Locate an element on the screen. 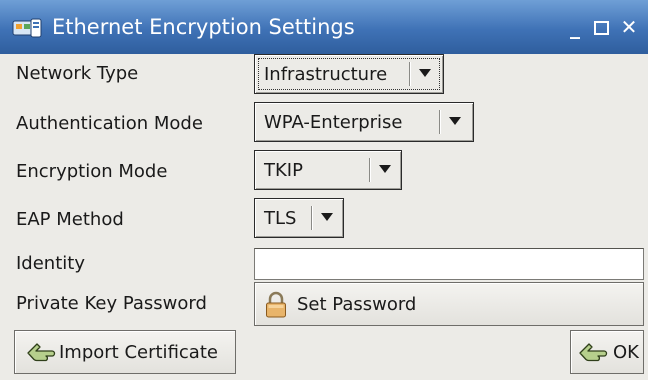  eap-method-value: TLS is located at coordinates (280, 218).